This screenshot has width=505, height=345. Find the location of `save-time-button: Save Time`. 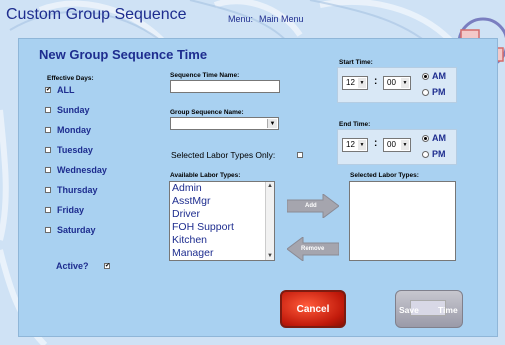

save-time-button: Save Time is located at coordinates (429, 309).